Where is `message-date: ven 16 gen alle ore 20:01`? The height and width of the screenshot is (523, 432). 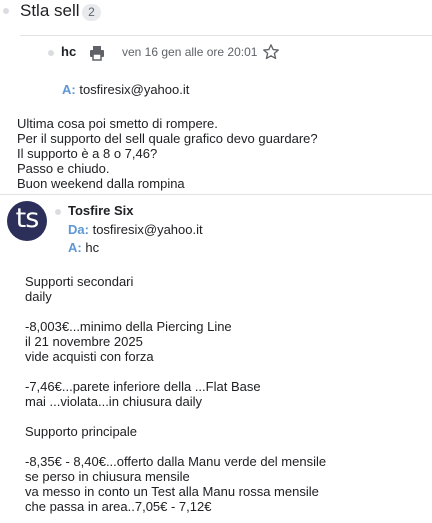 message-date: ven 16 gen alle ore 20:01 is located at coordinates (190, 52).